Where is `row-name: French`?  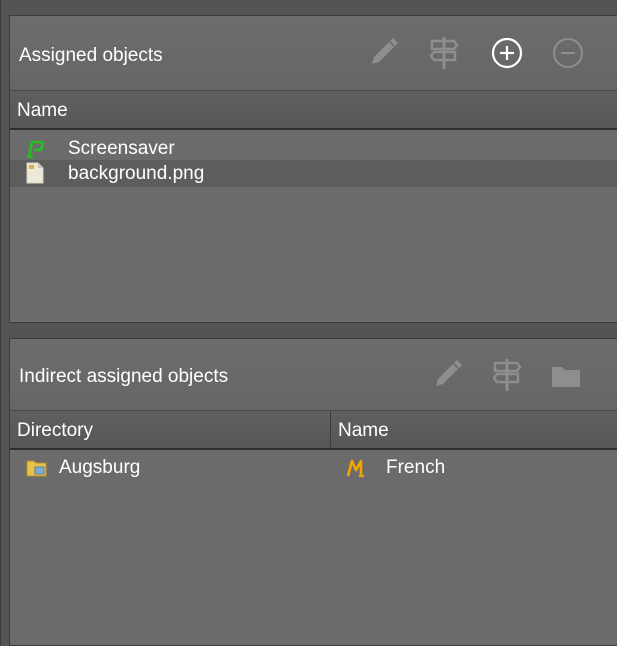 row-name: French is located at coordinates (416, 467).